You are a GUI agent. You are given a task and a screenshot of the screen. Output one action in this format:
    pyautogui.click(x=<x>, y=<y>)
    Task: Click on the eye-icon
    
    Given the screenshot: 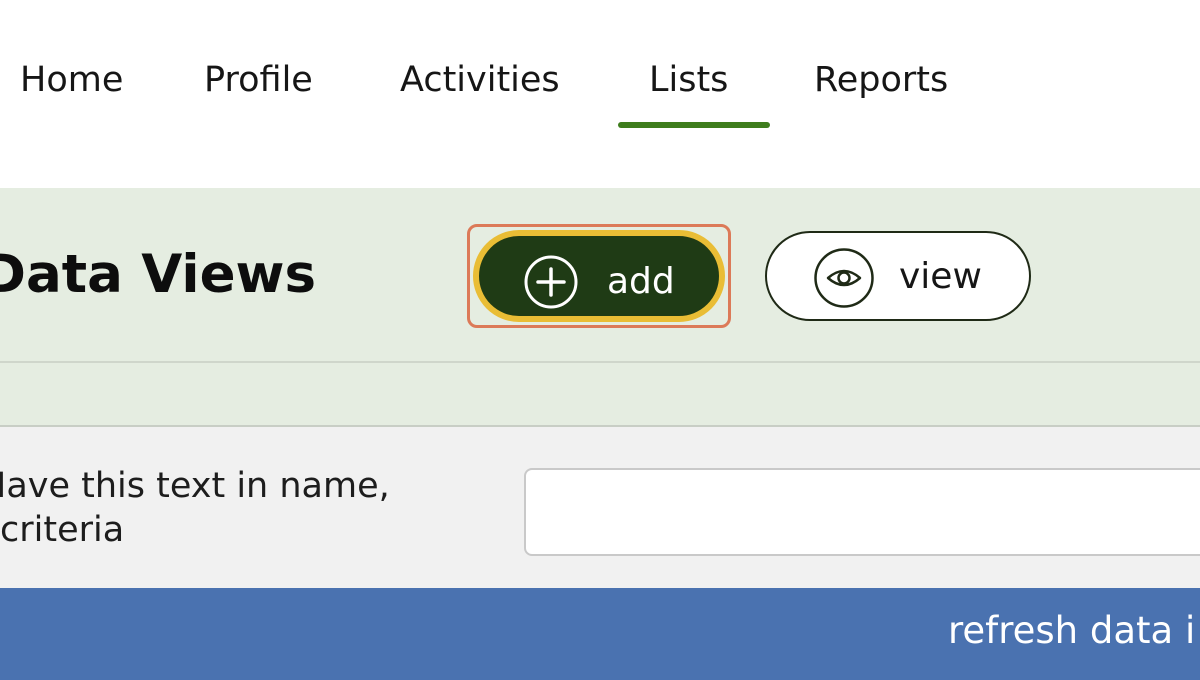 What is the action you would take?
    pyautogui.click(x=844, y=278)
    